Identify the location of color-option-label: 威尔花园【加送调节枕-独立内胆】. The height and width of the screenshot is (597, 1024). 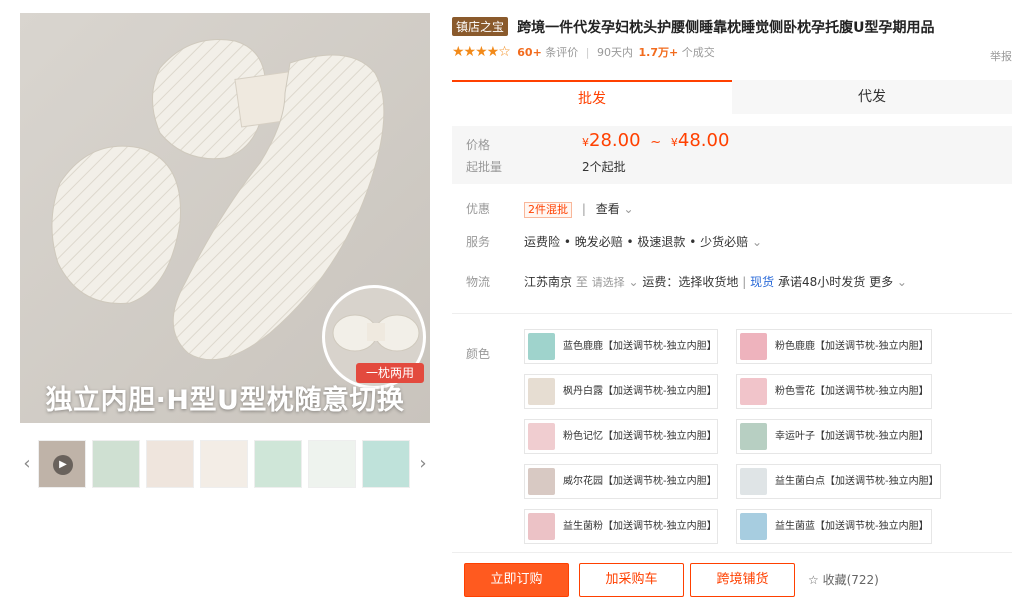
(640, 481).